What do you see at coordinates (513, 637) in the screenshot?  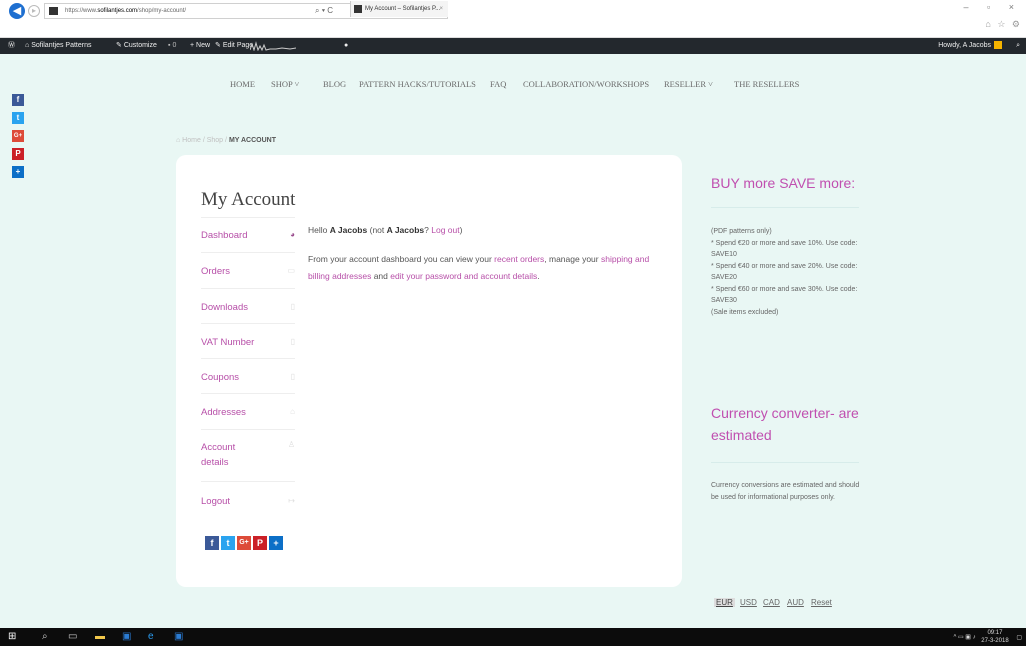 I see `windows-taskbar: ⊞ ⌕ ▭ ▬ ▣ e ▣ ^ ▭ ▣ ♪ 09:17 27-3-2018 ▢` at bounding box center [513, 637].